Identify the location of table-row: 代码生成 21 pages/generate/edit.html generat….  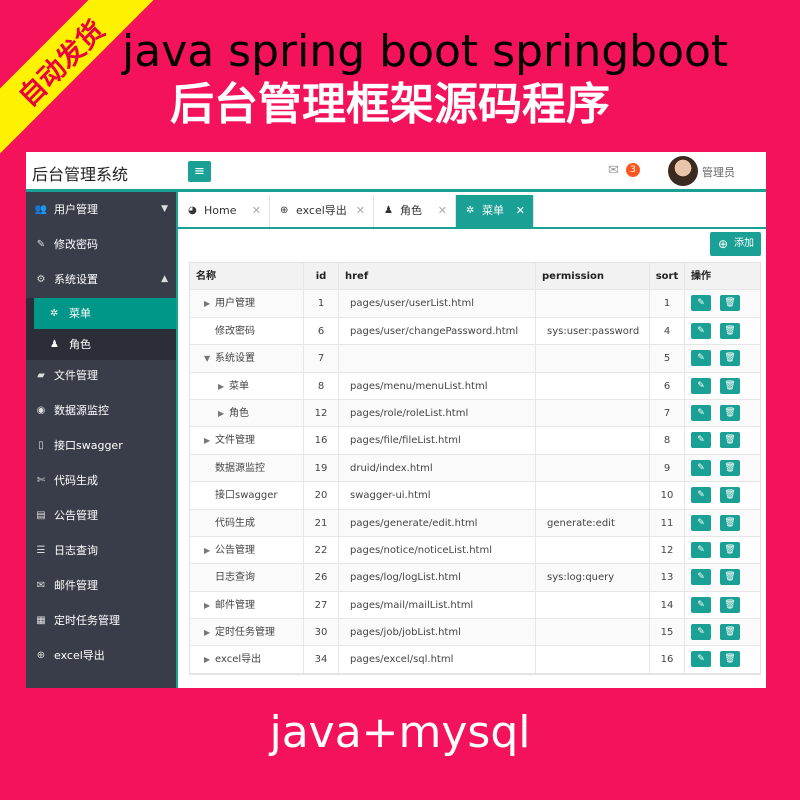
(475, 523).